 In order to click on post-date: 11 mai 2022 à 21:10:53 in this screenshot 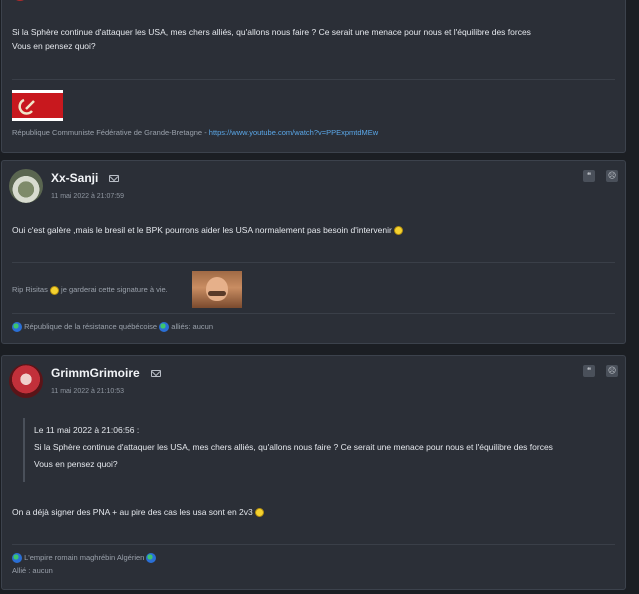, I will do `click(88, 391)`.